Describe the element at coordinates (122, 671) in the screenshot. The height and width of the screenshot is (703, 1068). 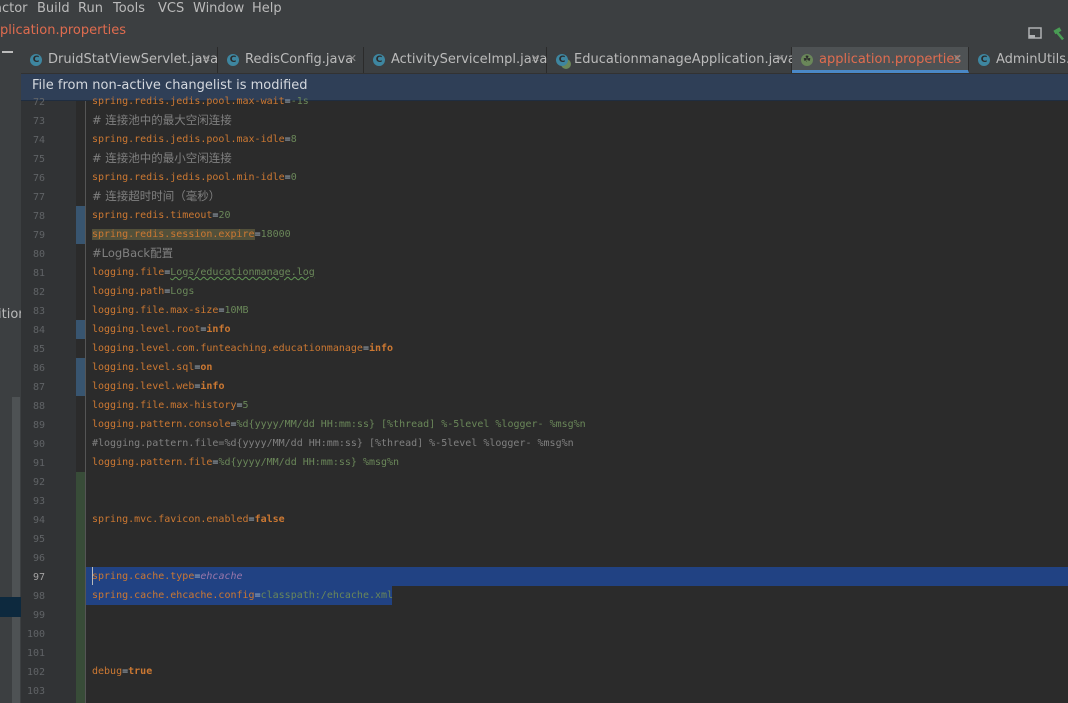
I see `code-line: debug=true` at that location.